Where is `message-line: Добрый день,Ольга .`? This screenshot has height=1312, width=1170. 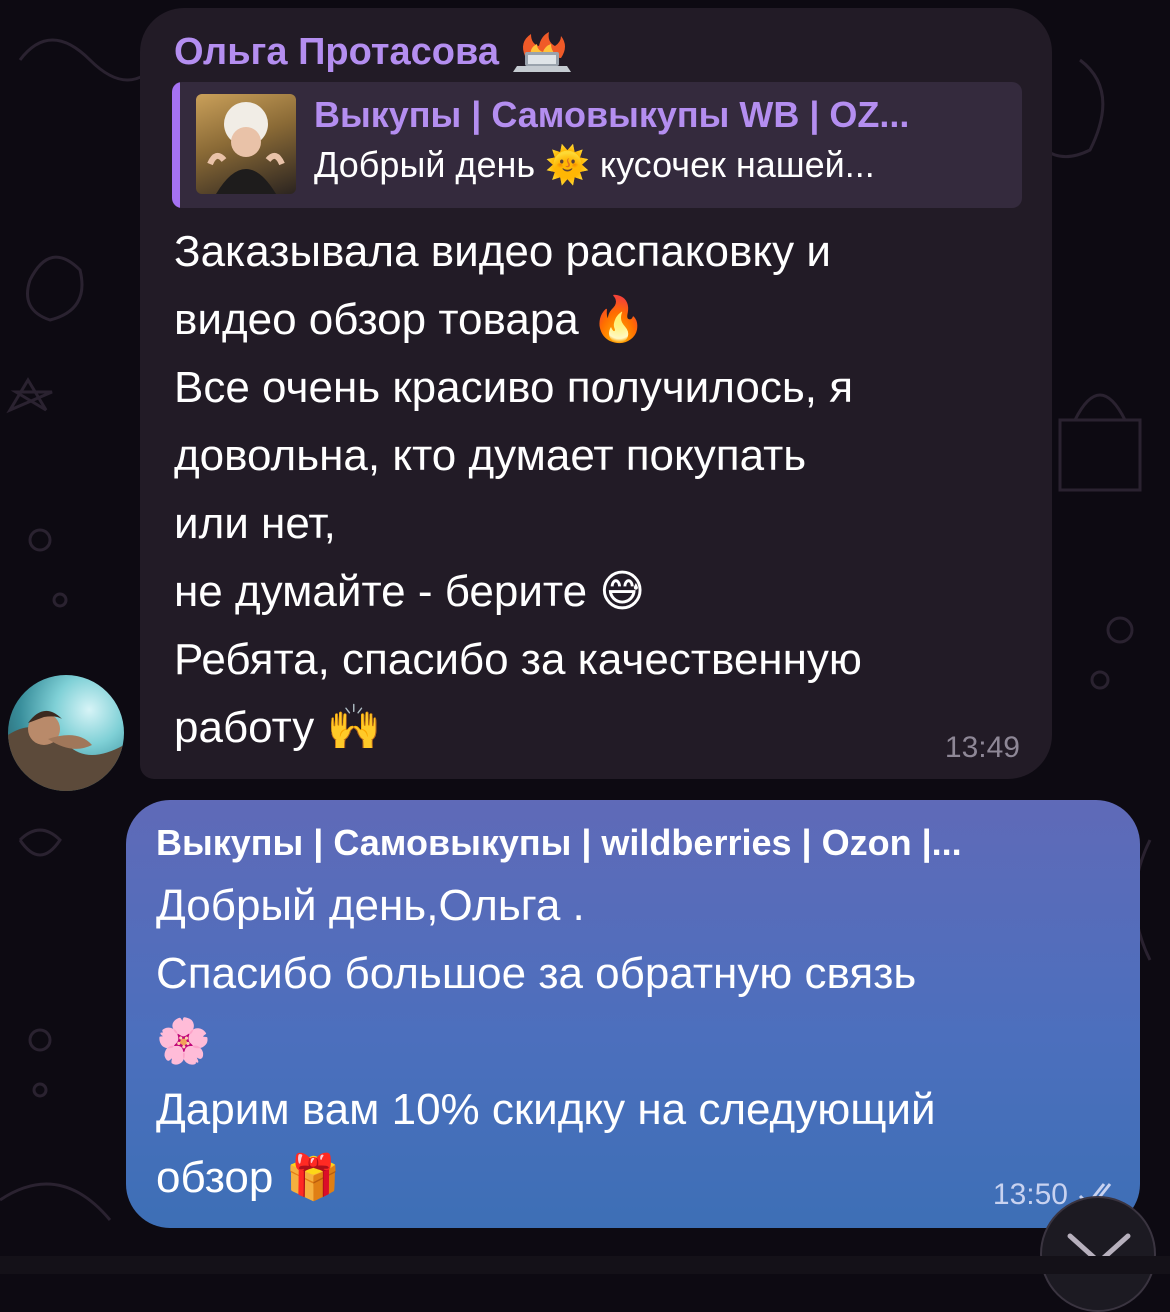 message-line: Добрый день,Ольга . is located at coordinates (370, 905).